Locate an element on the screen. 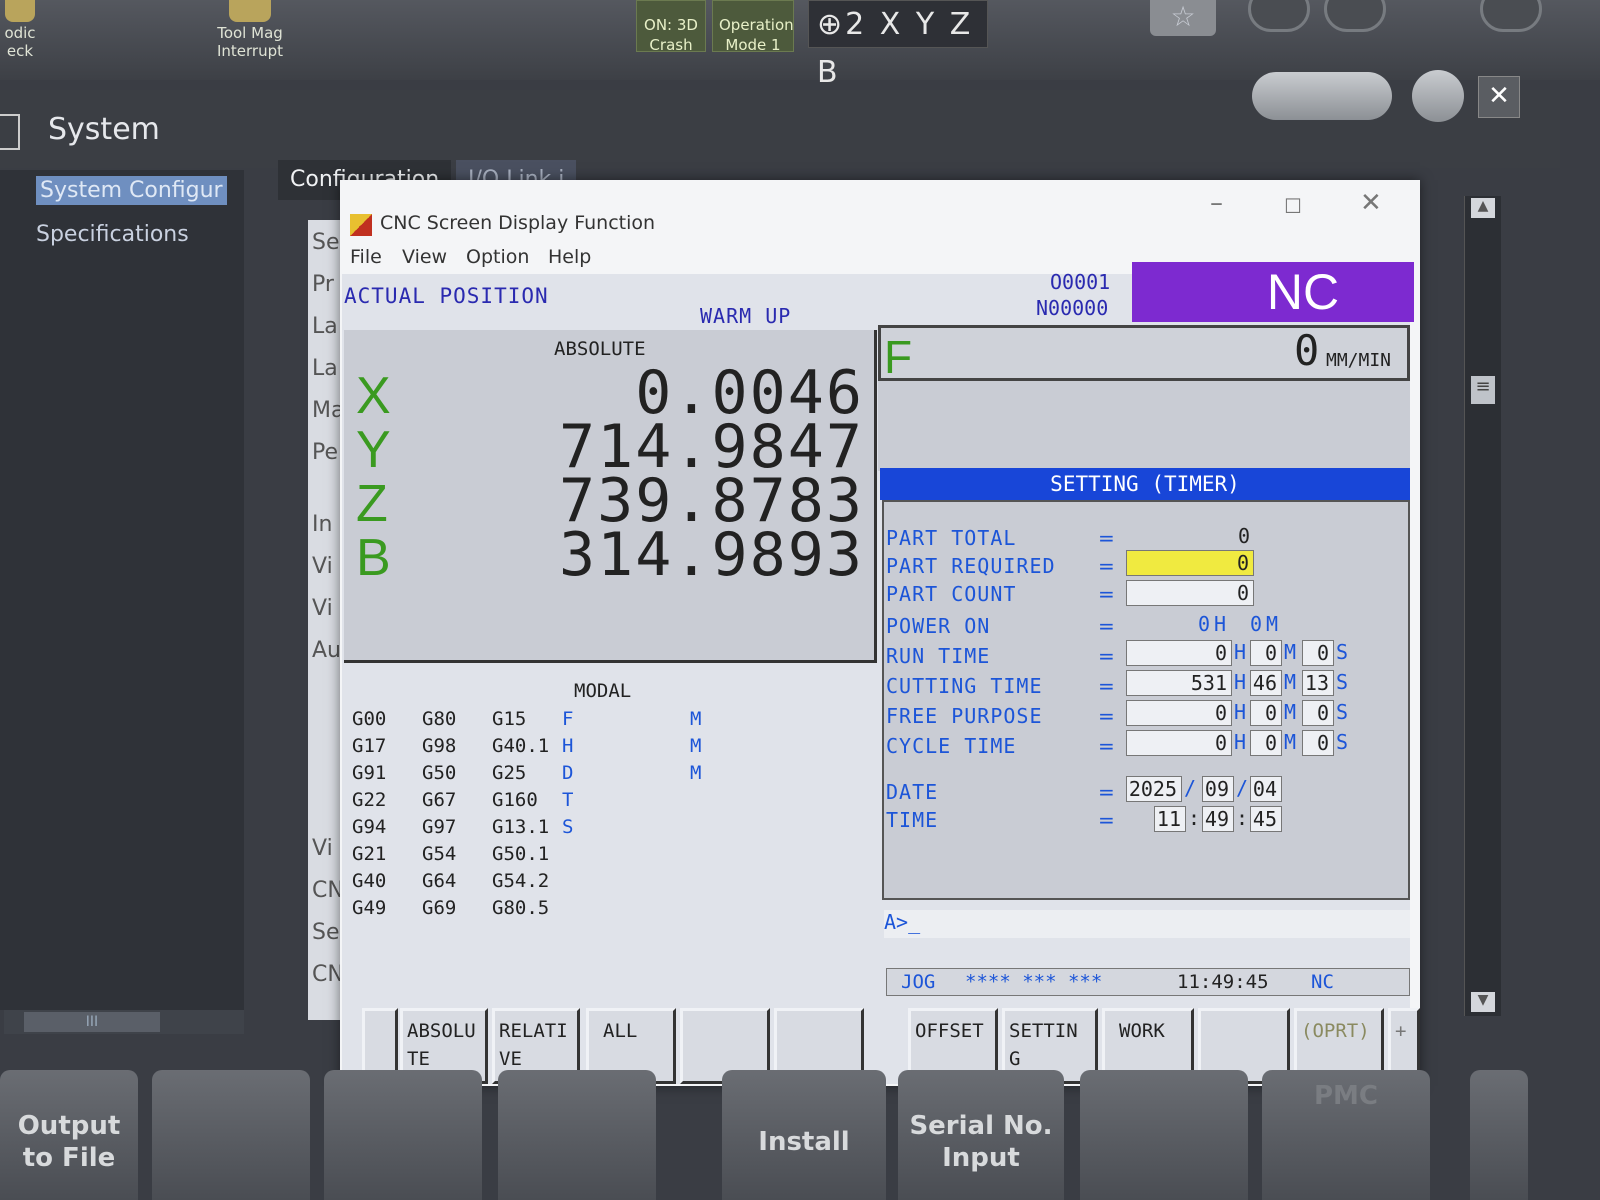 This screenshot has height=1200, width=1600. modal-code: G21 is located at coordinates (369, 854).